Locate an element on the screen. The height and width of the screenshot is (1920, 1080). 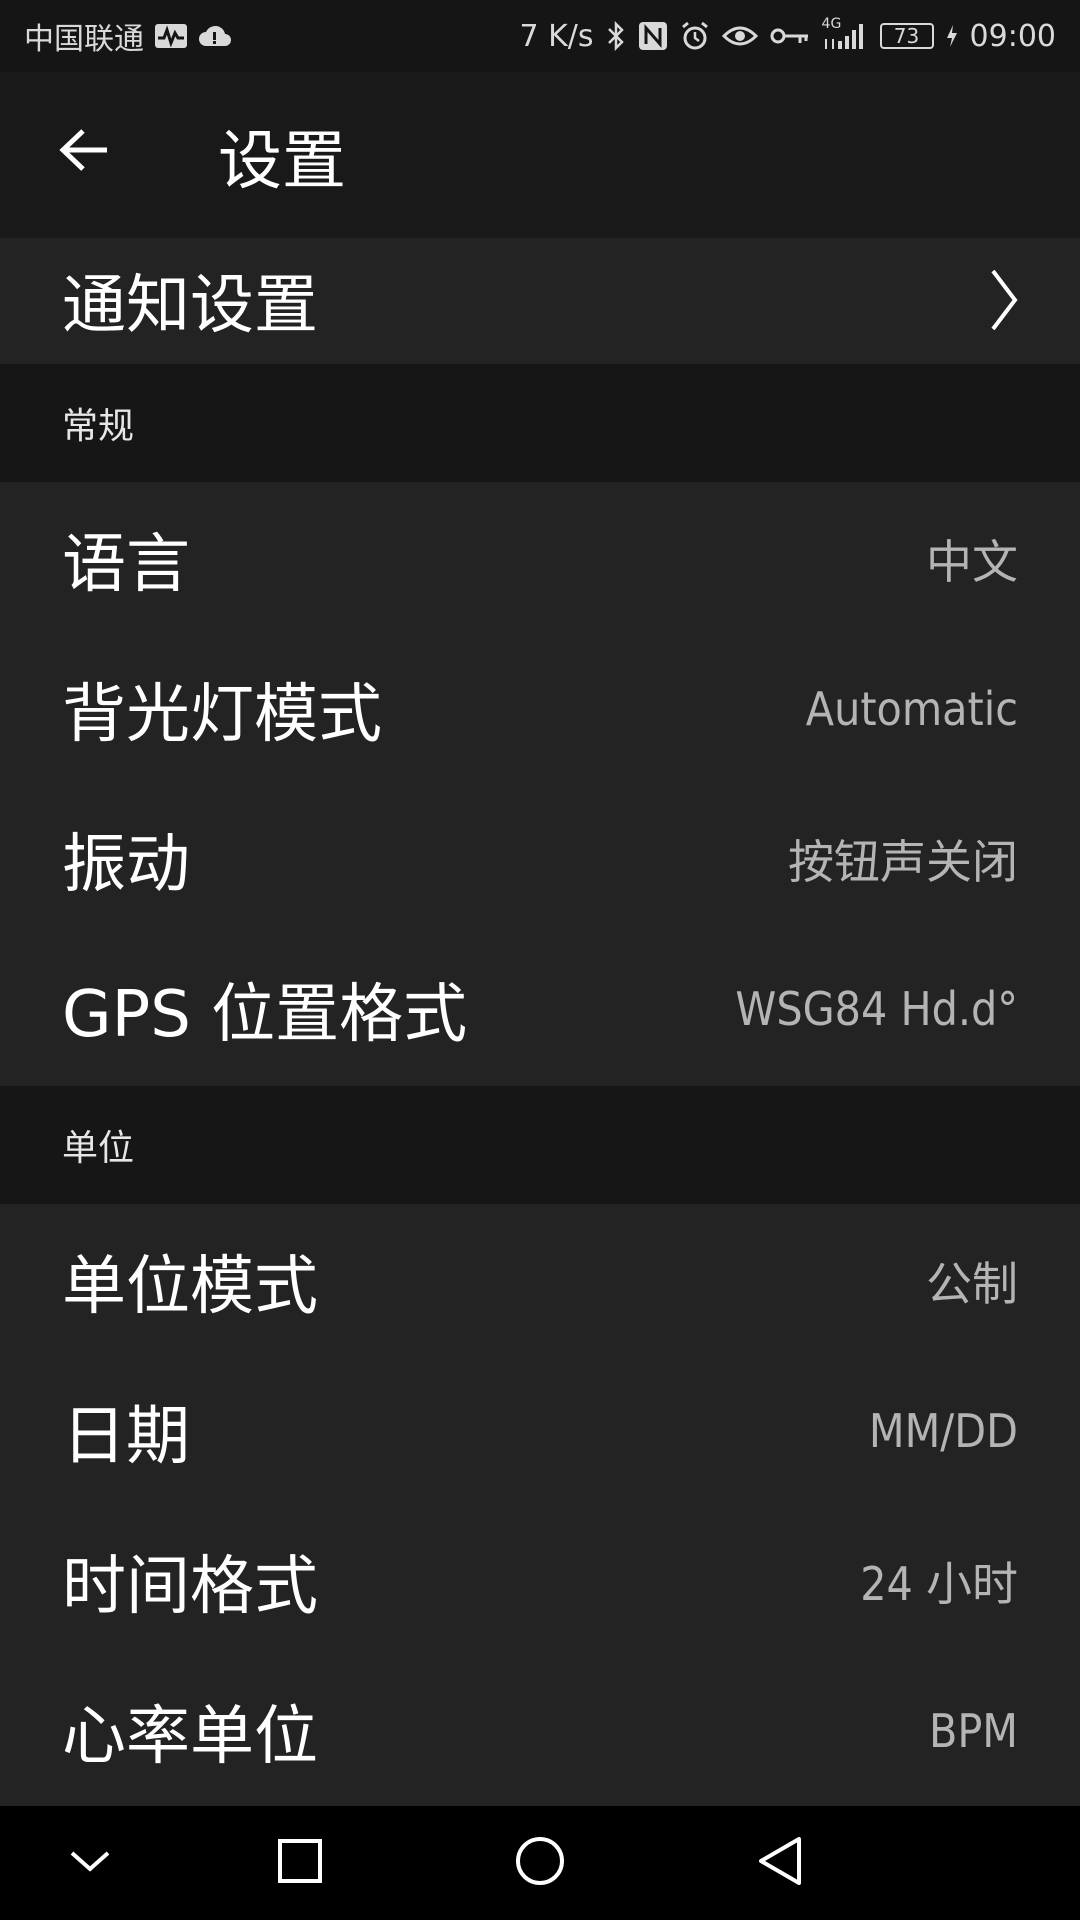
alarm-icon is located at coordinates (695, 36).